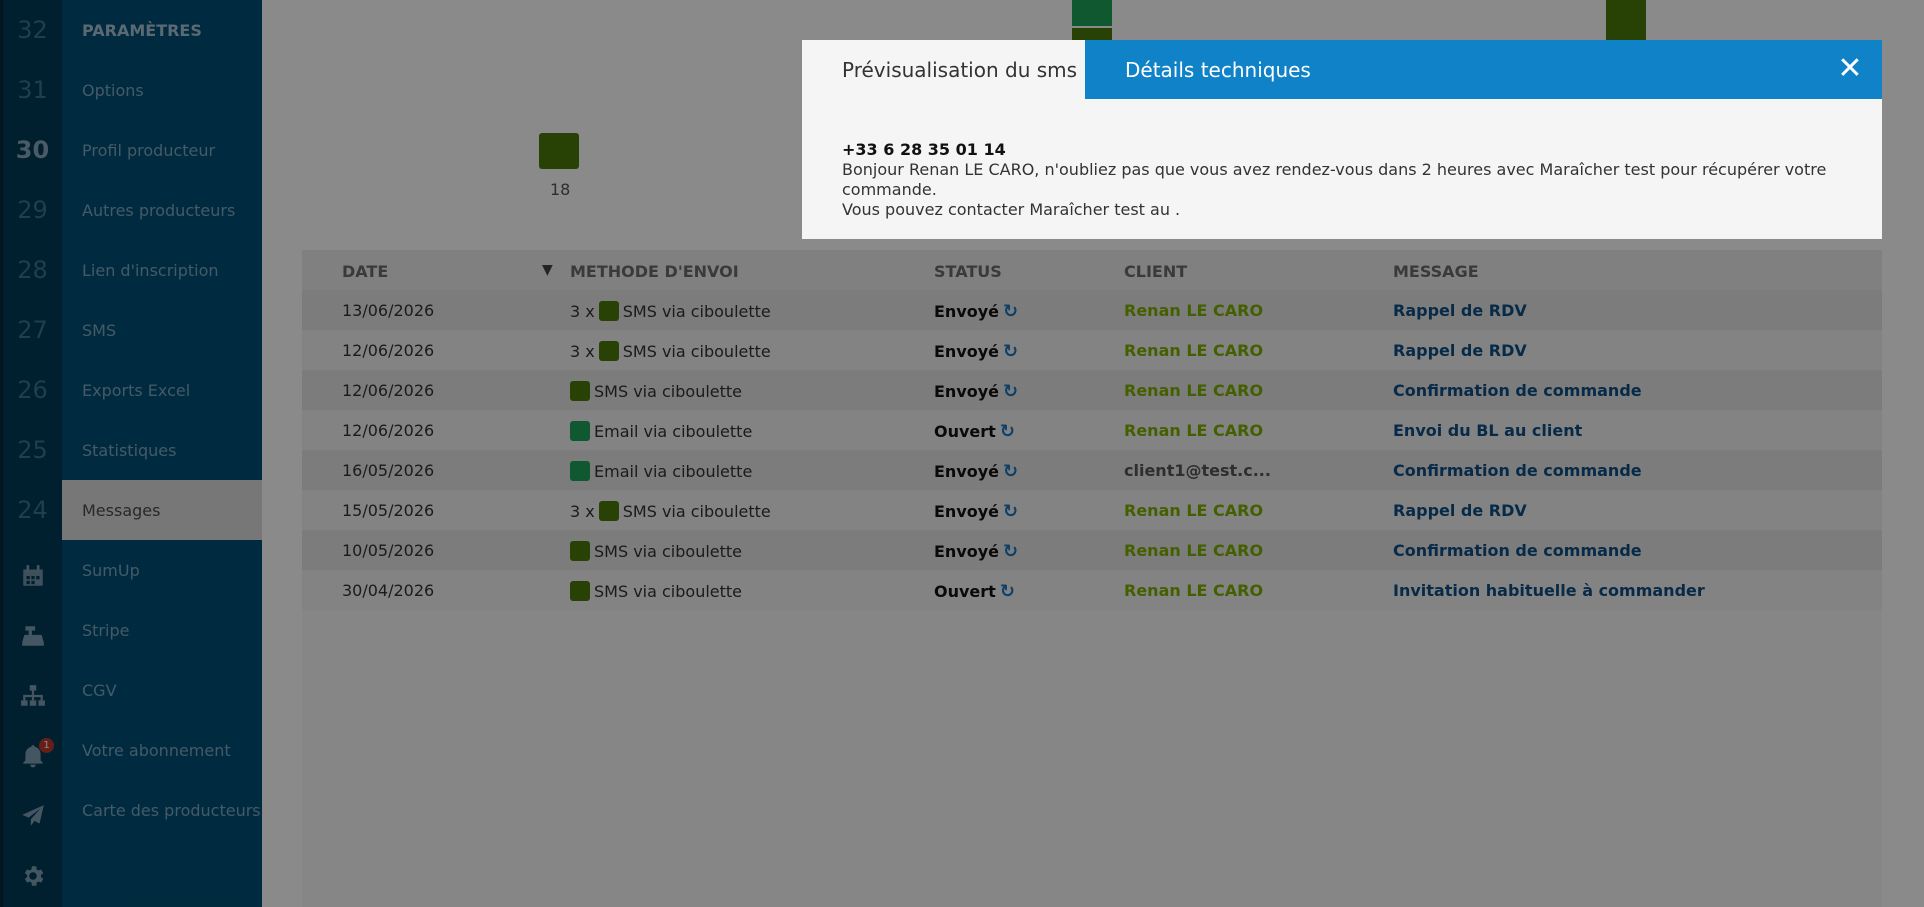  I want to click on close-icon: ✕, so click(1850, 68).